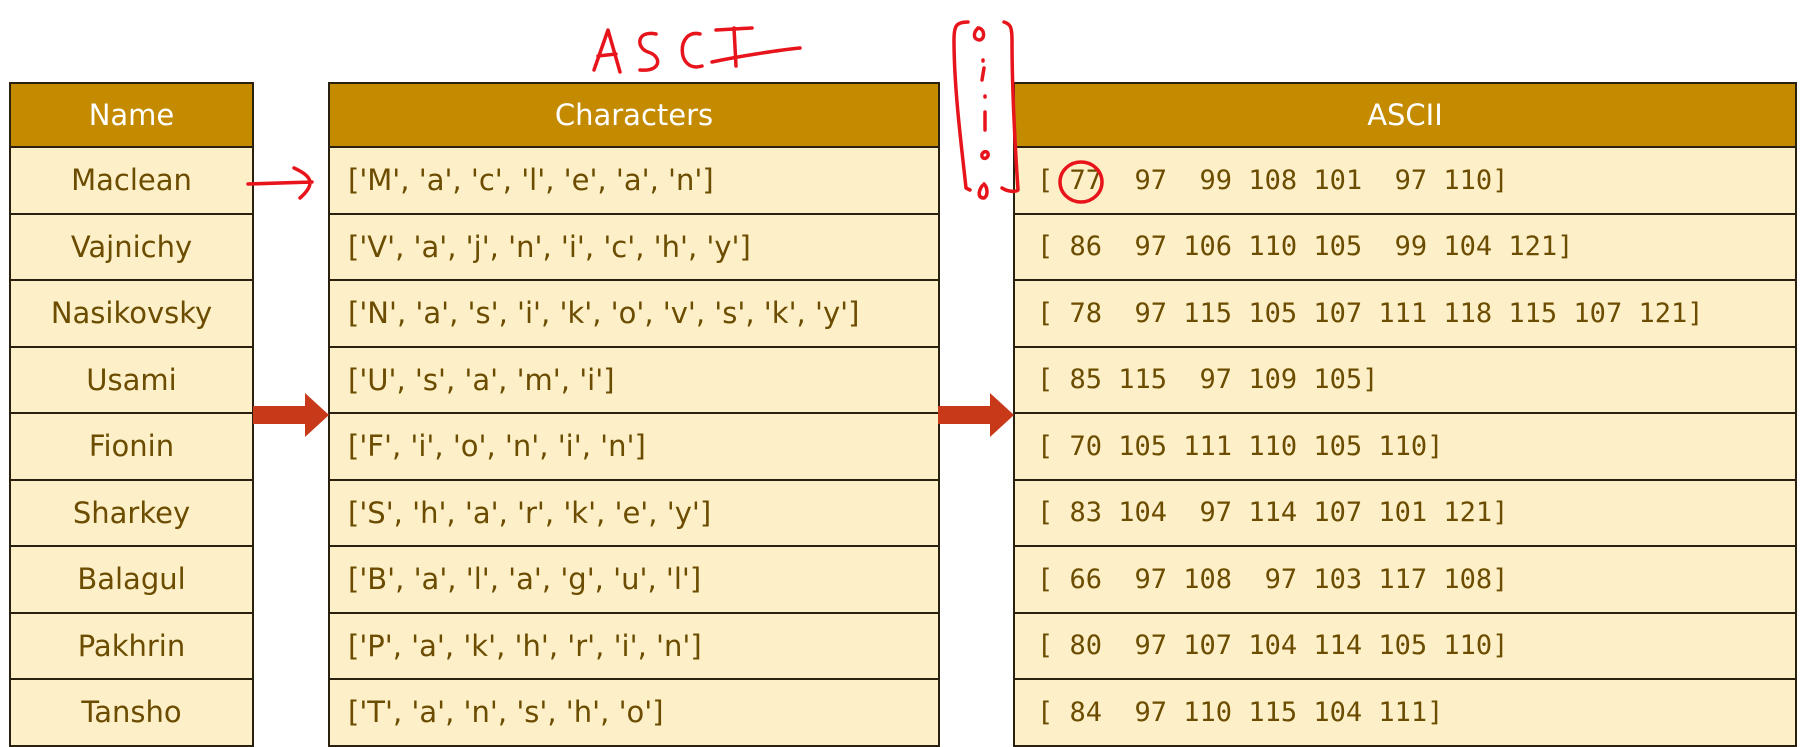 Image resolution: width=1806 pixels, height=747 pixels. Describe the element at coordinates (131, 380) in the screenshot. I see `name-cell: Usami` at that location.